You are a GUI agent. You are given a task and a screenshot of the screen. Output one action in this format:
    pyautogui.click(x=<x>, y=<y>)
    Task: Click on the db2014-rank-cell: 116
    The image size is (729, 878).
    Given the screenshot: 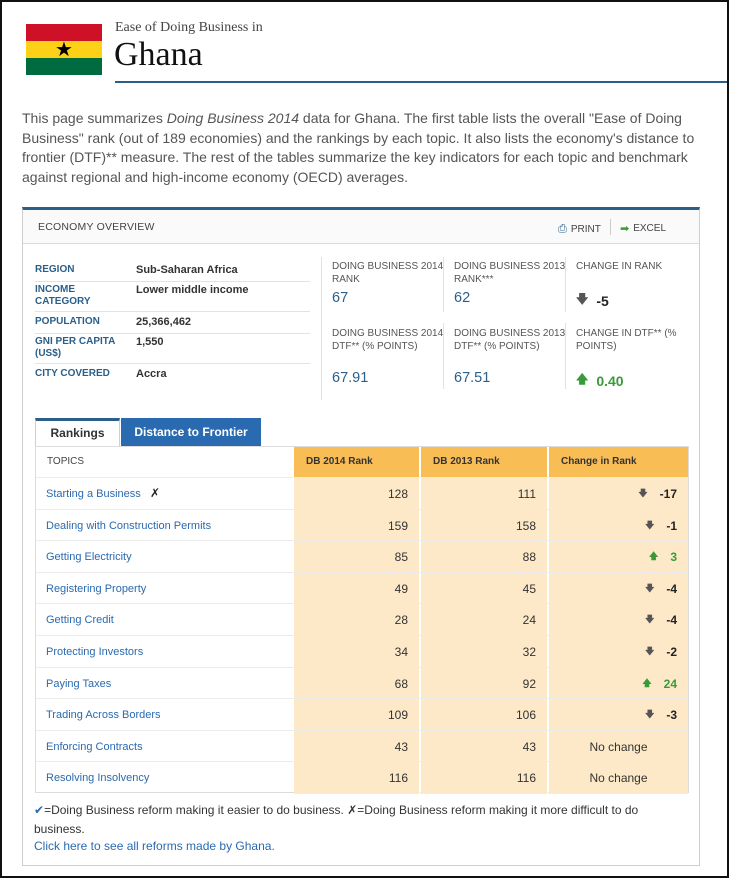 What is the action you would take?
    pyautogui.click(x=357, y=778)
    